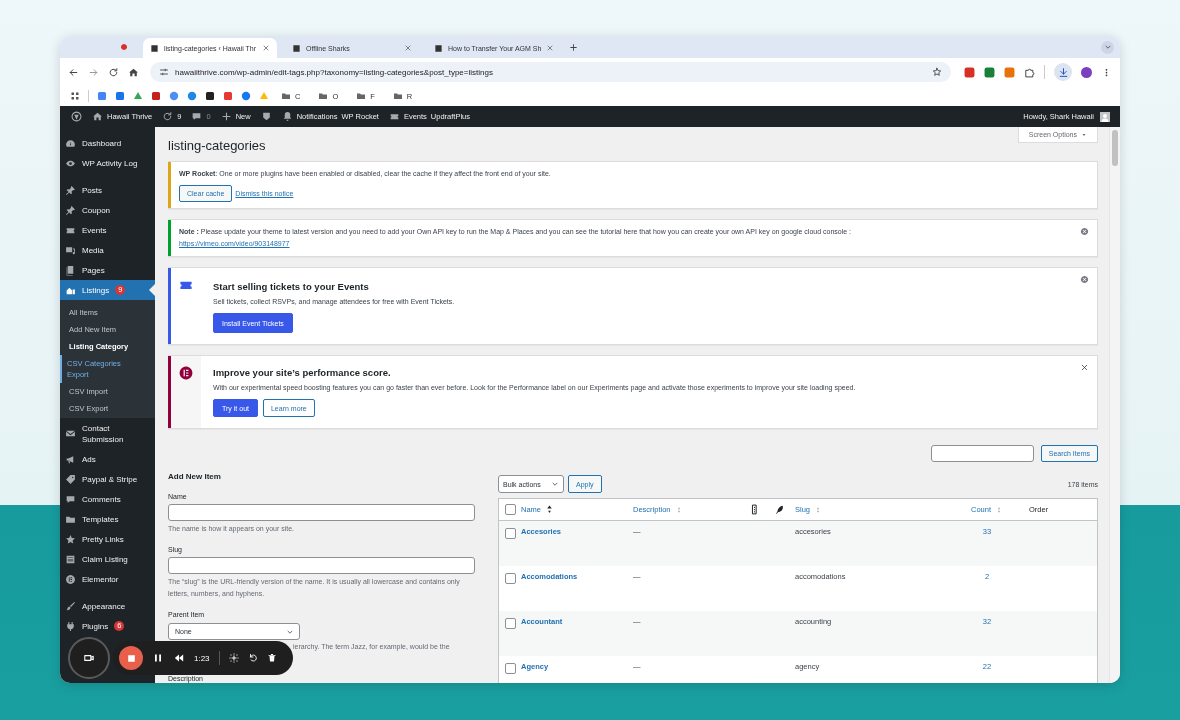 Image resolution: width=1180 pixels, height=720 pixels. What do you see at coordinates (1114, 405) in the screenshot?
I see `scrollbar` at bounding box center [1114, 405].